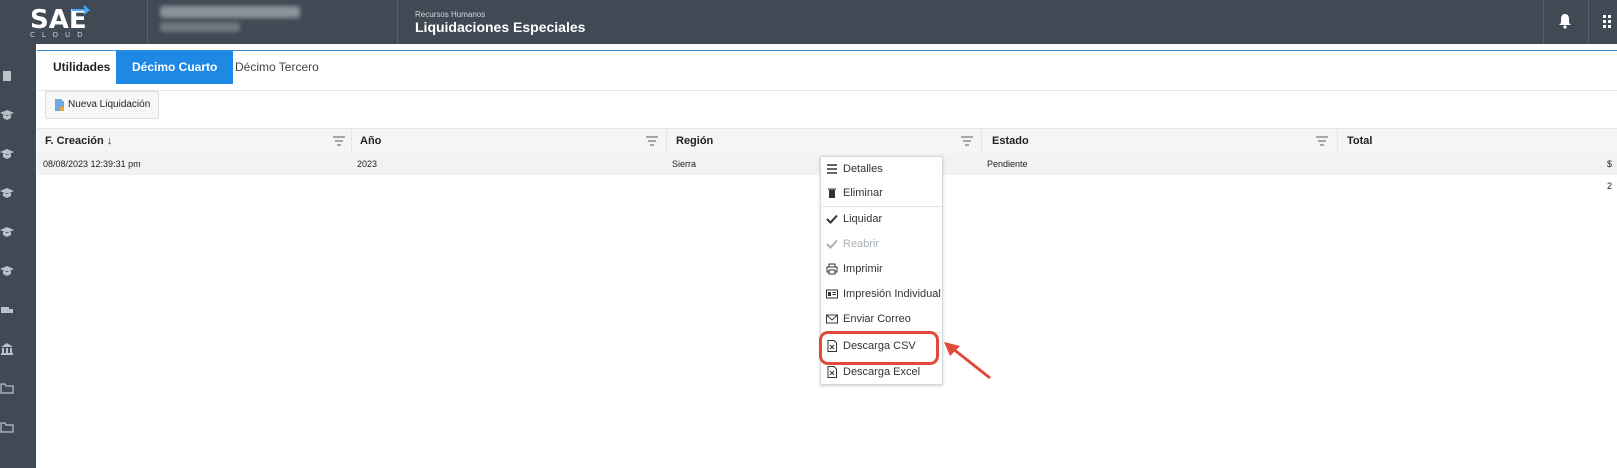 The image size is (1617, 468). What do you see at coordinates (832, 193) in the screenshot?
I see `trash-icon` at bounding box center [832, 193].